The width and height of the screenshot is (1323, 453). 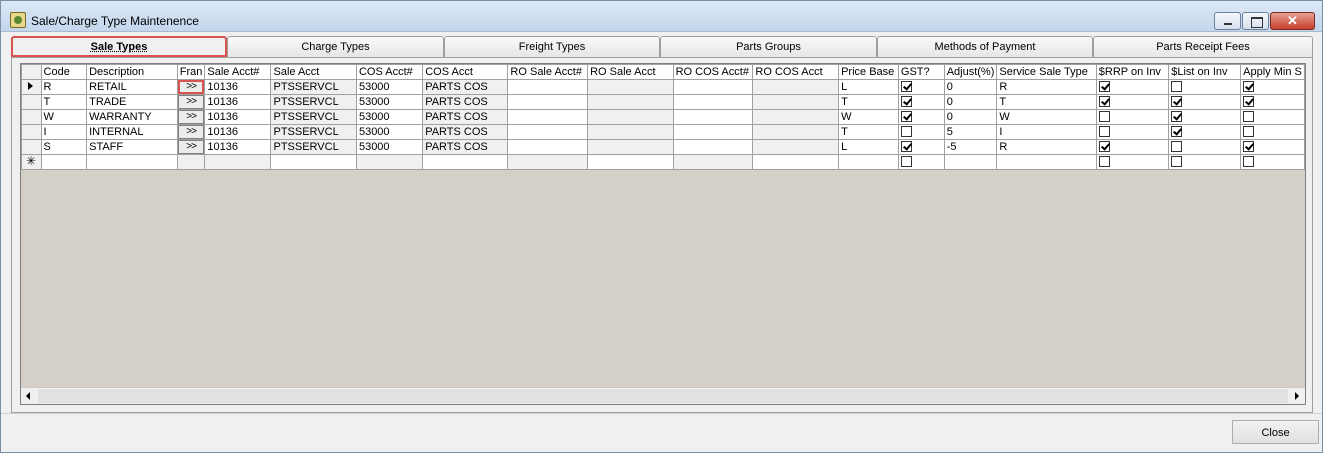 What do you see at coordinates (1205, 72) in the screenshot?
I see `col-header-list-on-inv: $List on Inv` at bounding box center [1205, 72].